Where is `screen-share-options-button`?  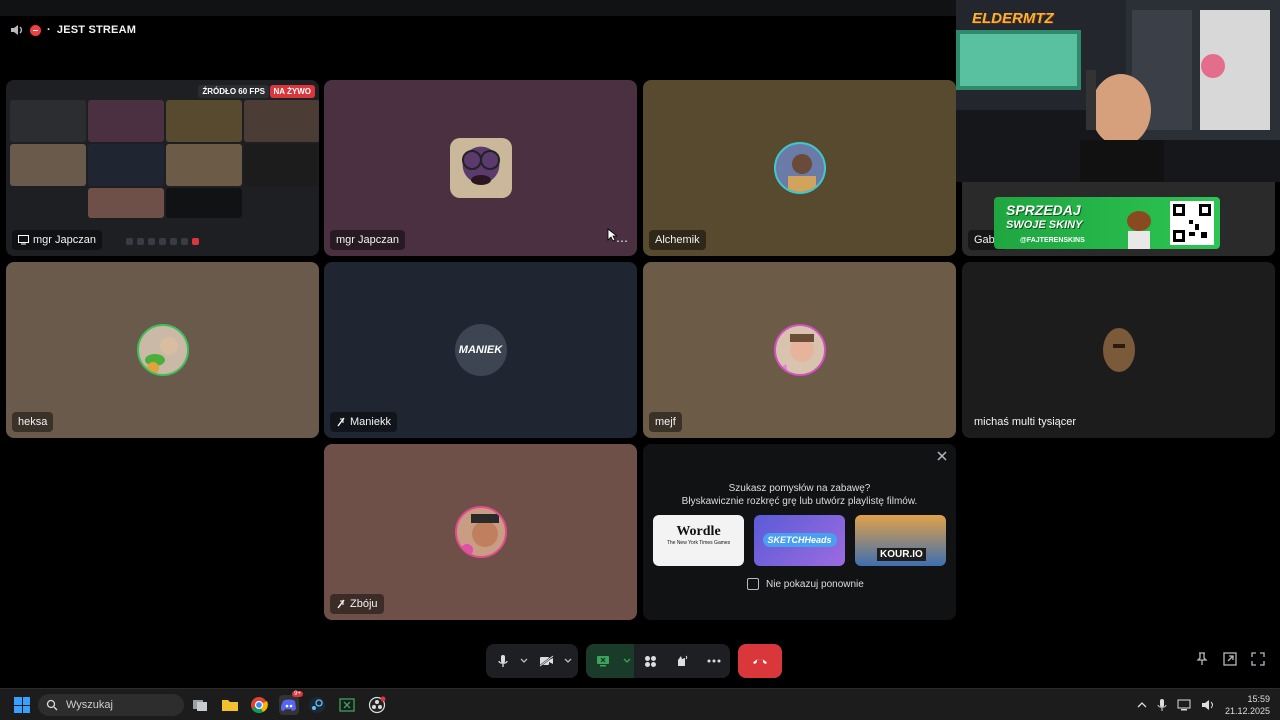 screen-share-options-button is located at coordinates (627, 661).